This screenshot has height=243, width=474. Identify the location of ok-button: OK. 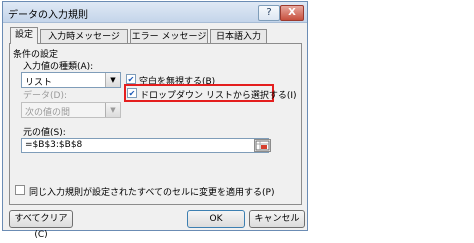
(216, 219).